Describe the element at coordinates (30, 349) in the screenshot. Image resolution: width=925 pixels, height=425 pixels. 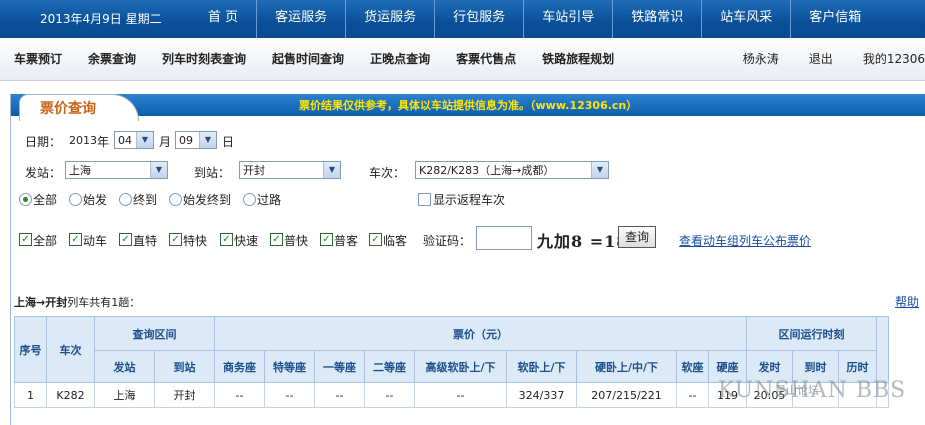
I see `header-seq: 序号` at that location.